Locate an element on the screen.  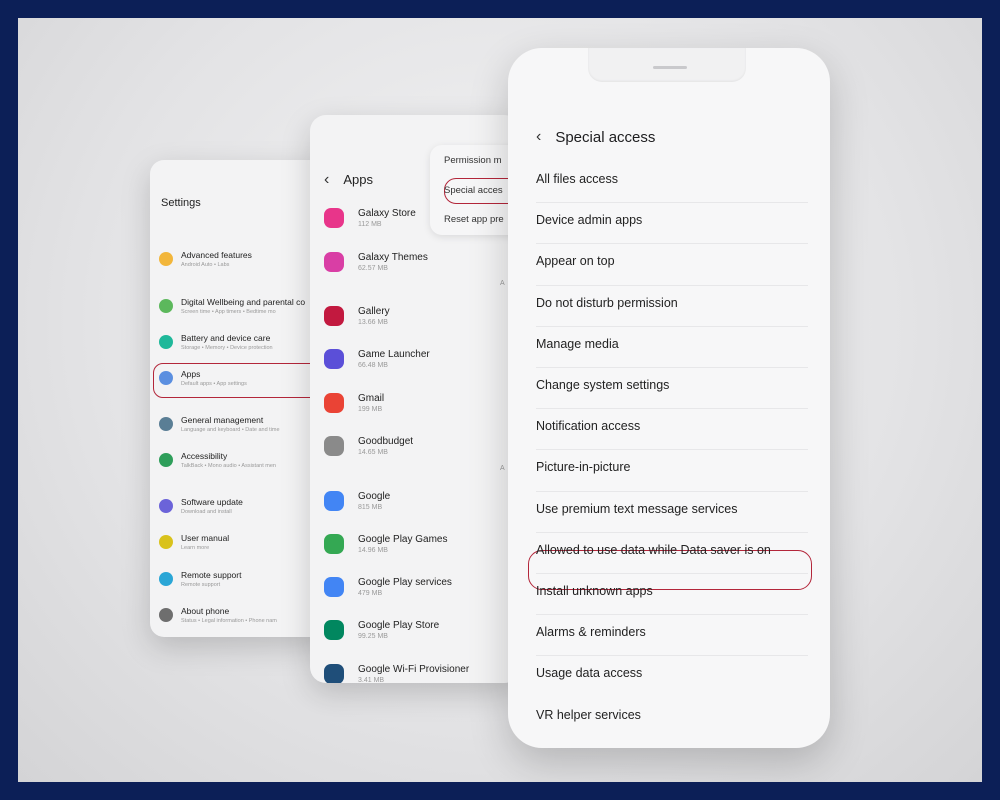
app-list-item: Gallery 13.66 MB is located at coordinates (357, 316).